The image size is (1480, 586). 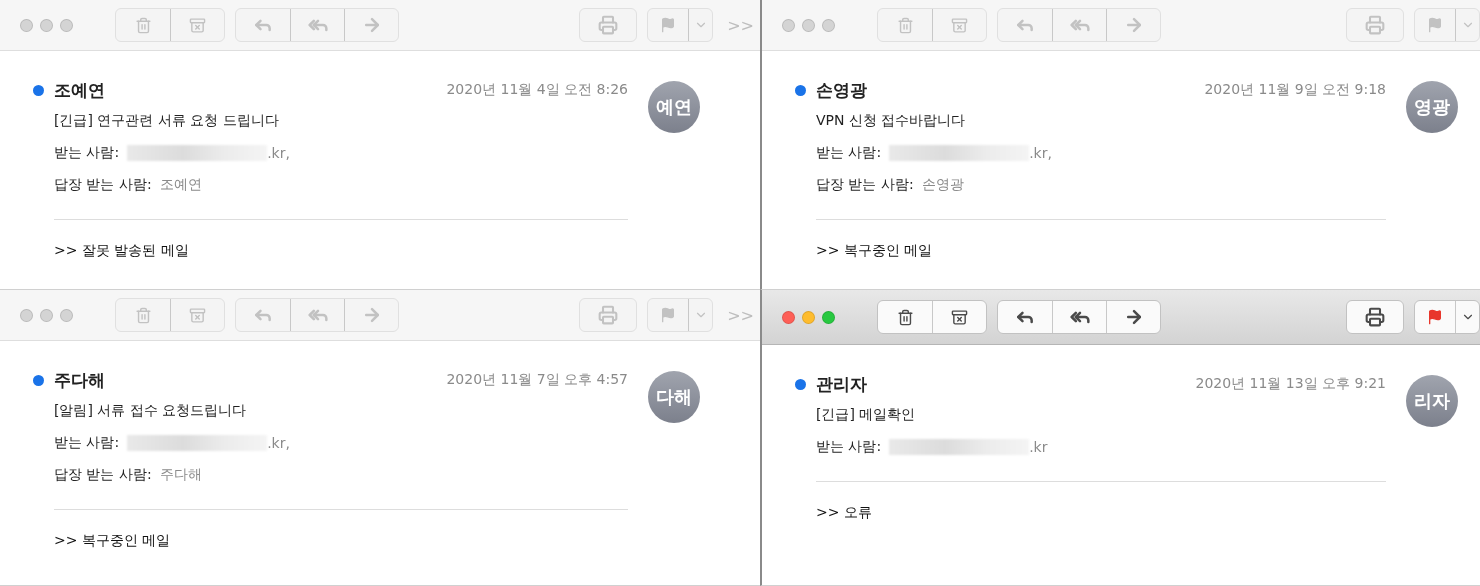 I want to click on reply-to-name: 조예연, so click(x=180, y=185).